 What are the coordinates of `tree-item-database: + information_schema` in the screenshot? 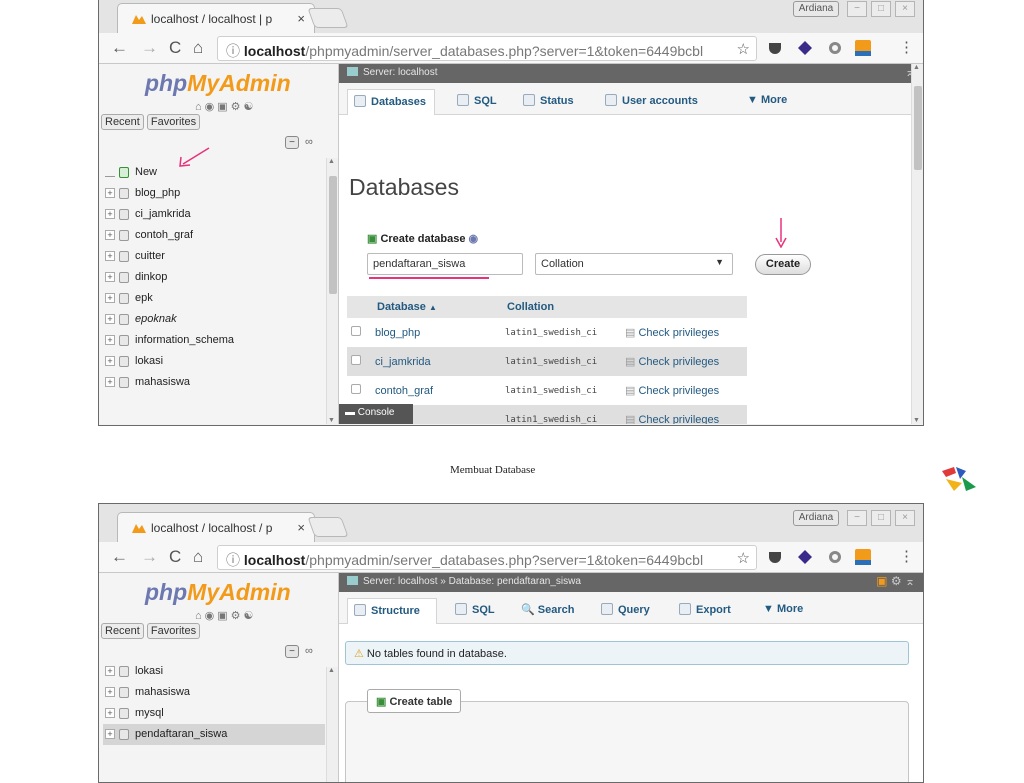 It's located at (214, 340).